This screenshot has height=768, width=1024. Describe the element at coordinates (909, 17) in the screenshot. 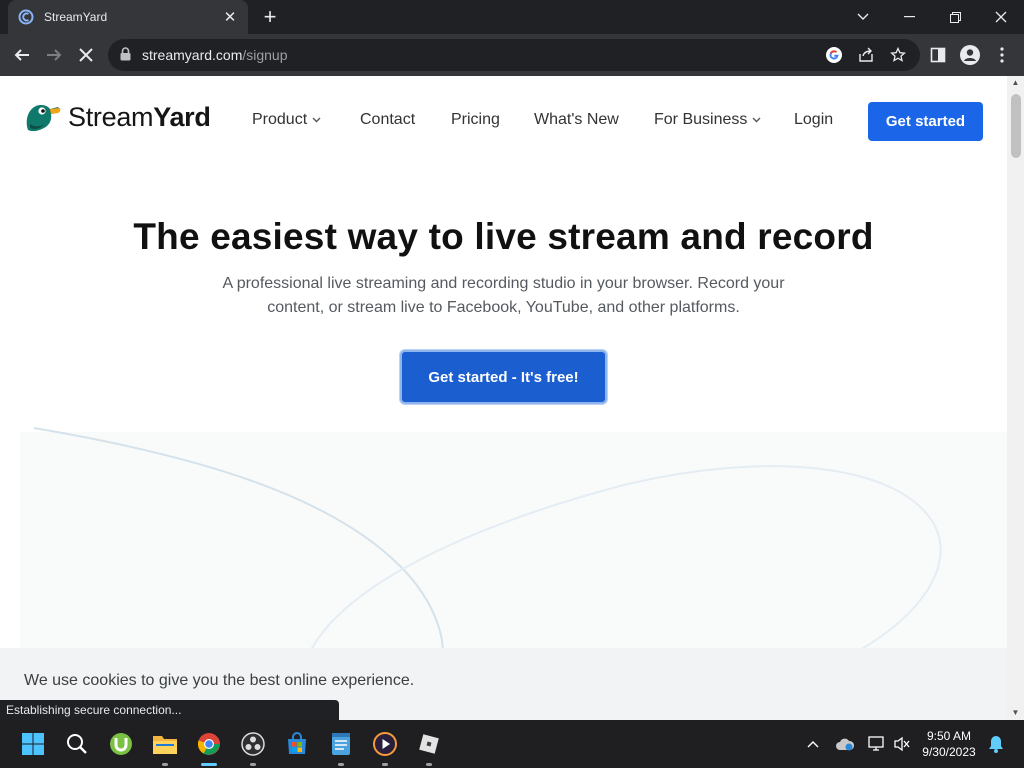

I see `minimize-icon` at that location.